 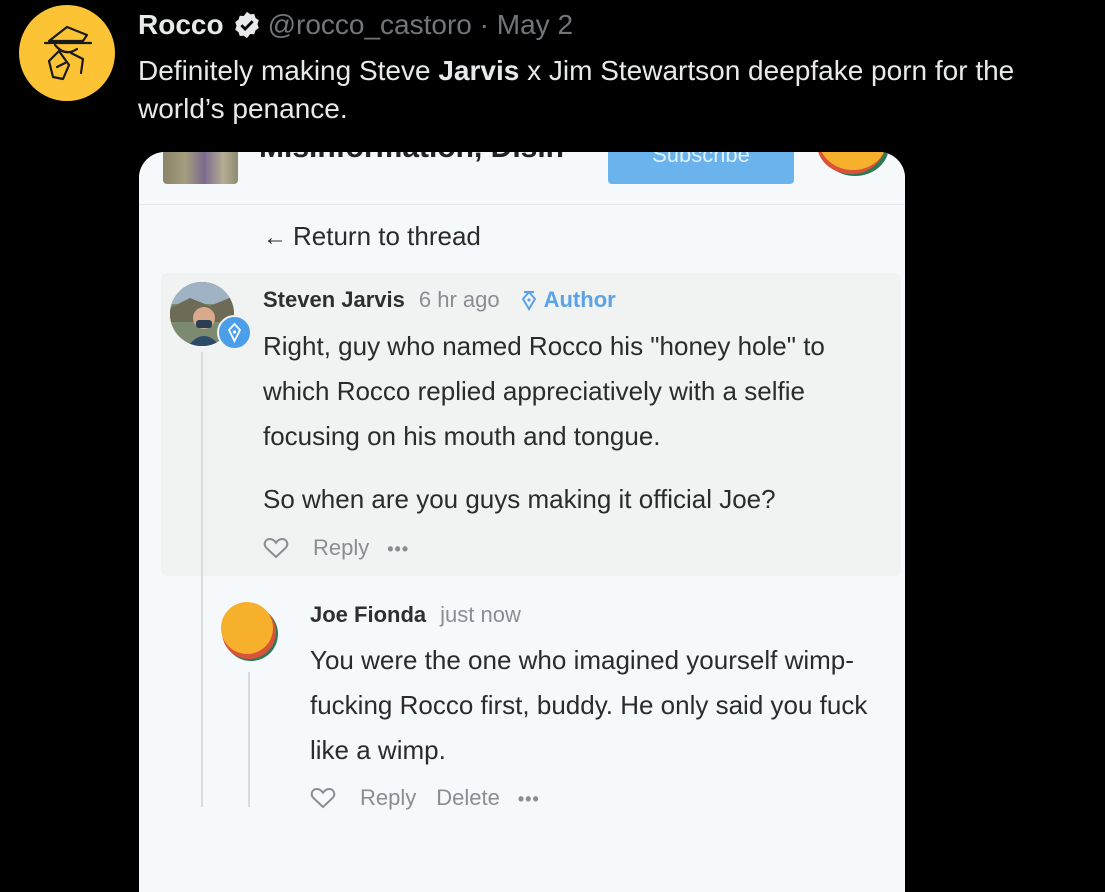 I want to click on delete-button: Delete, so click(x=468, y=797).